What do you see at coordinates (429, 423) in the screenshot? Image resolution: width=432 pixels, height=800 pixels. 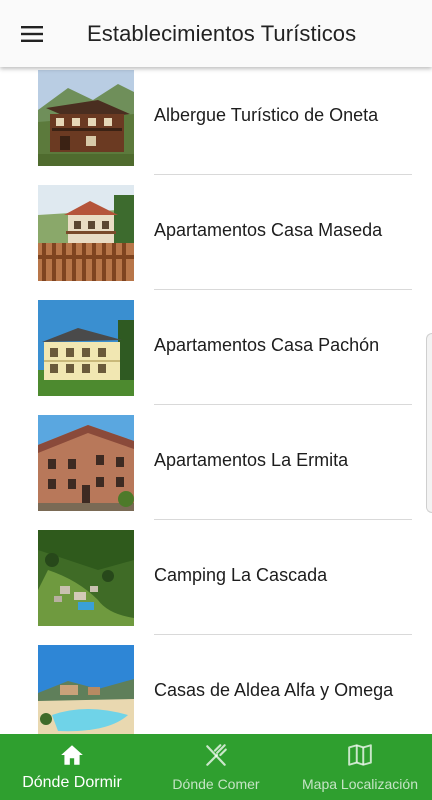 I see `scroll-handle` at bounding box center [429, 423].